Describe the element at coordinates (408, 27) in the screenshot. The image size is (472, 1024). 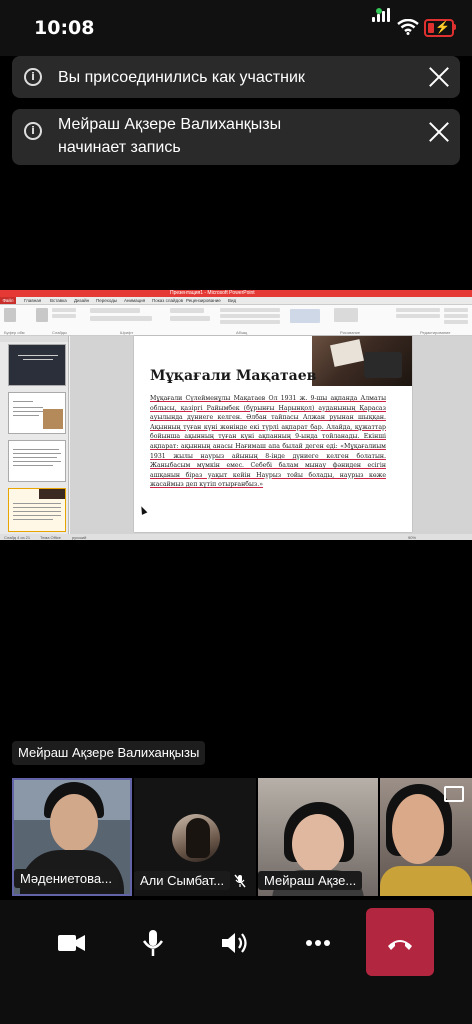
I see `wifi-icon` at that location.